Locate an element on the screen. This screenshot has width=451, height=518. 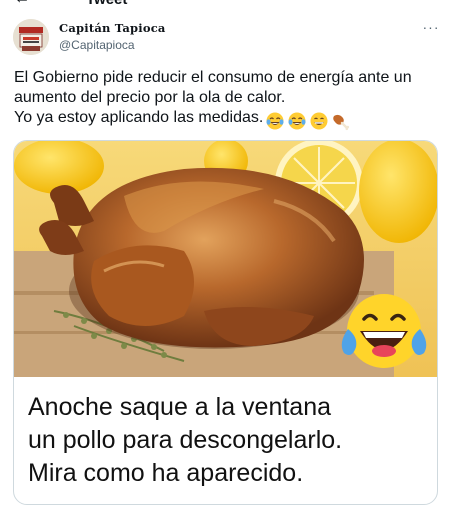
author-handle: @Capitapioca is located at coordinates (97, 45).